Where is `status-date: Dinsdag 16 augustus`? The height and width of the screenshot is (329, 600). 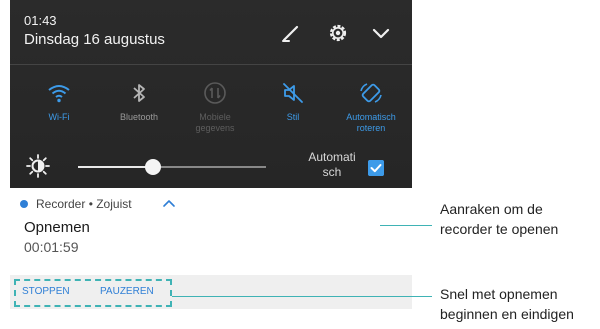
status-date: Dinsdag 16 augustus is located at coordinates (94, 39).